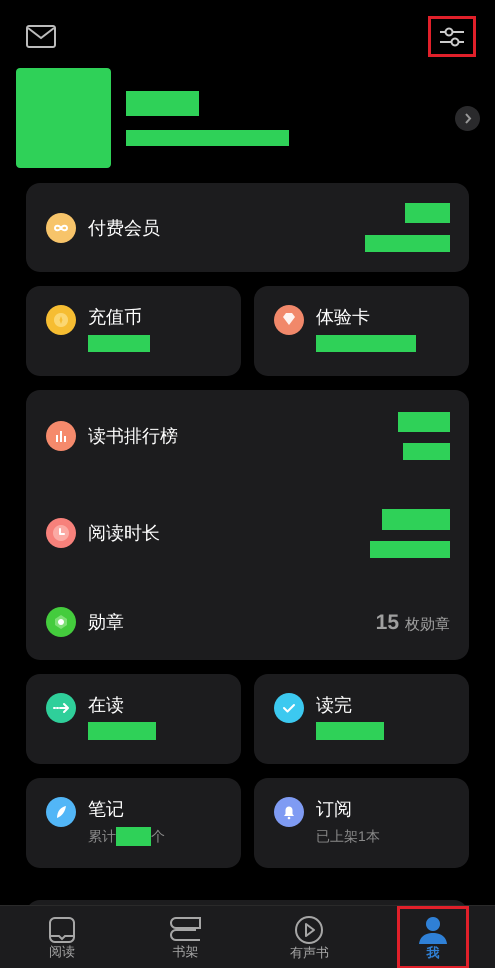 This screenshot has height=968, width=495. What do you see at coordinates (361, 823) in the screenshot?
I see `library-card: 订阅 已上架1本` at bounding box center [361, 823].